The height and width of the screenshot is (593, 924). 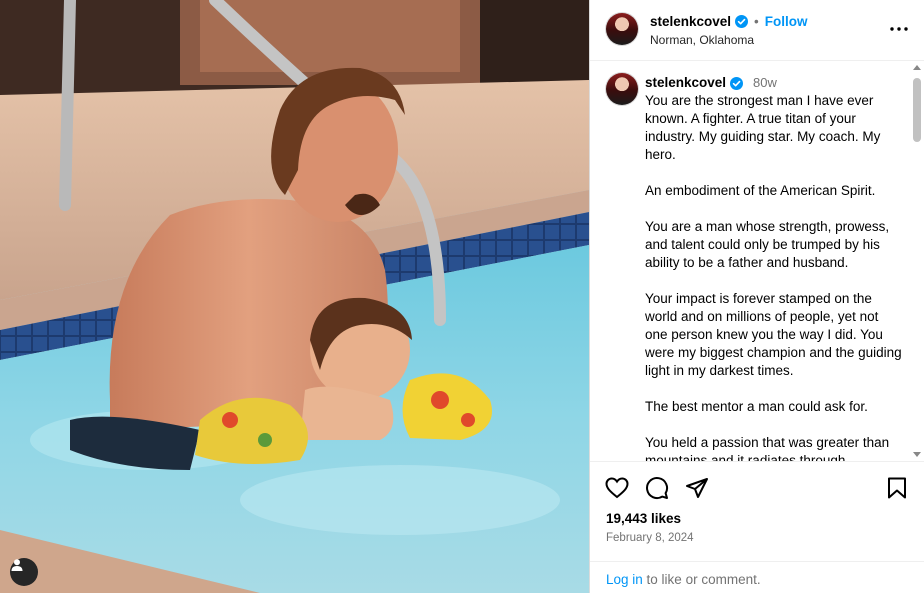 What do you see at coordinates (760, 190) in the screenshot?
I see `caption-paragraph: An embodiment of the American Spirit.` at bounding box center [760, 190].